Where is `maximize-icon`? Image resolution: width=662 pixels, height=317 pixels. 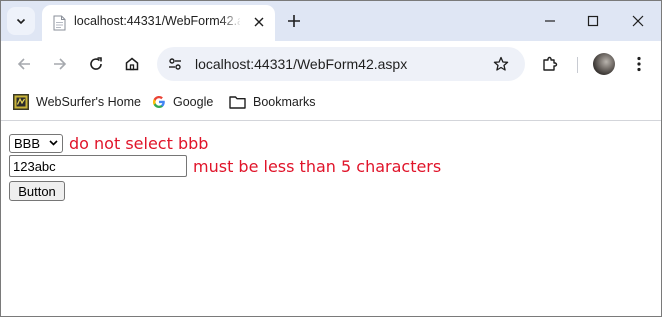
maximize-icon is located at coordinates (593, 21).